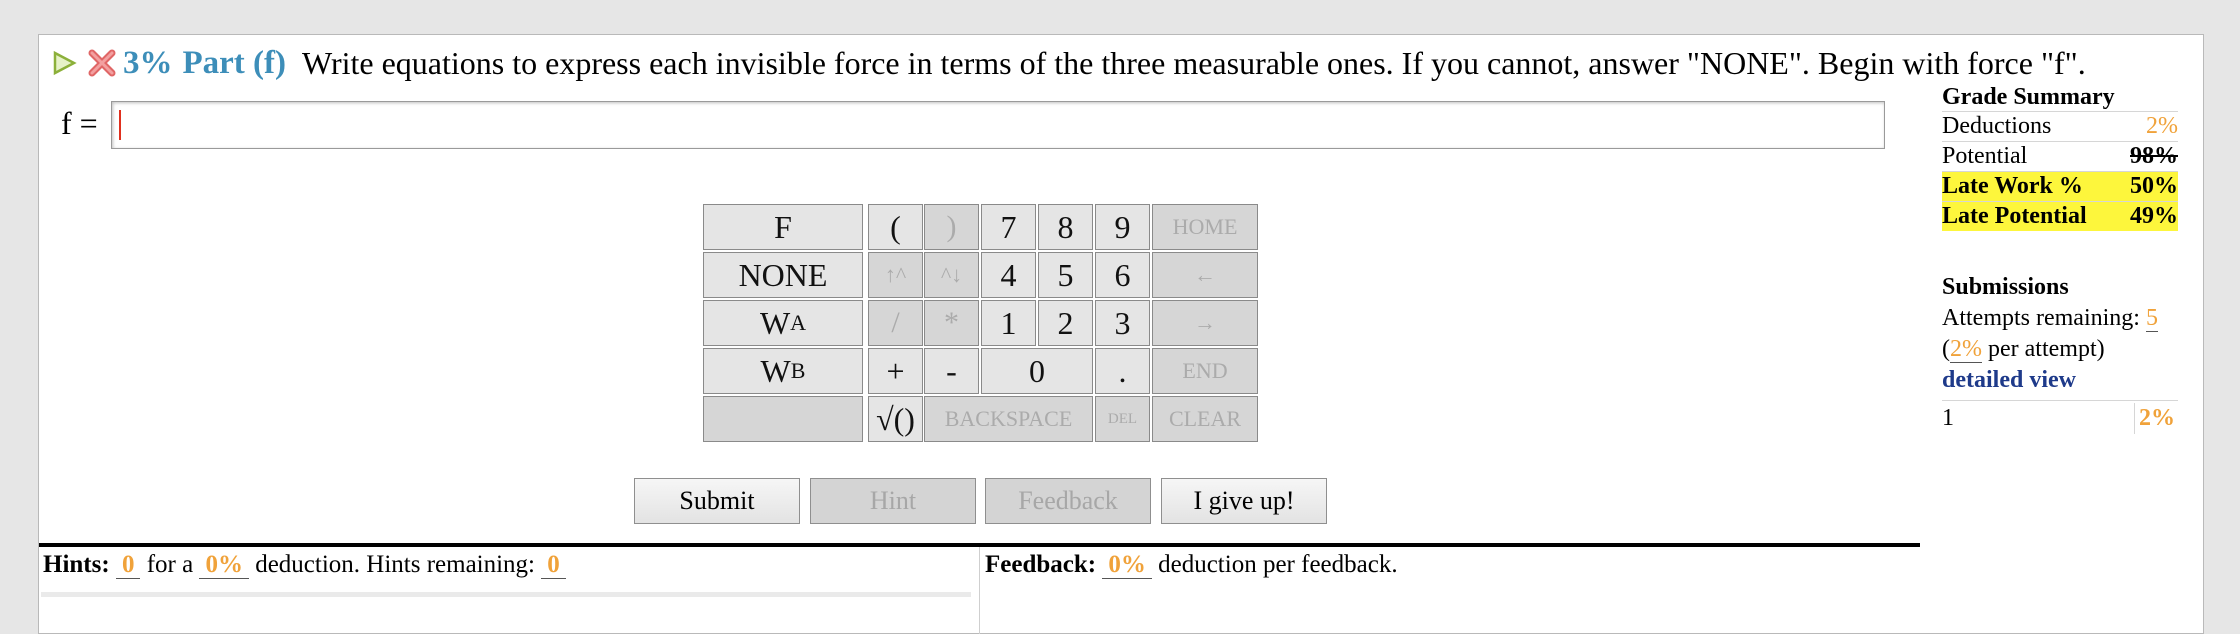  Describe the element at coordinates (895, 227) in the screenshot. I see `key-open-paren: (` at that location.